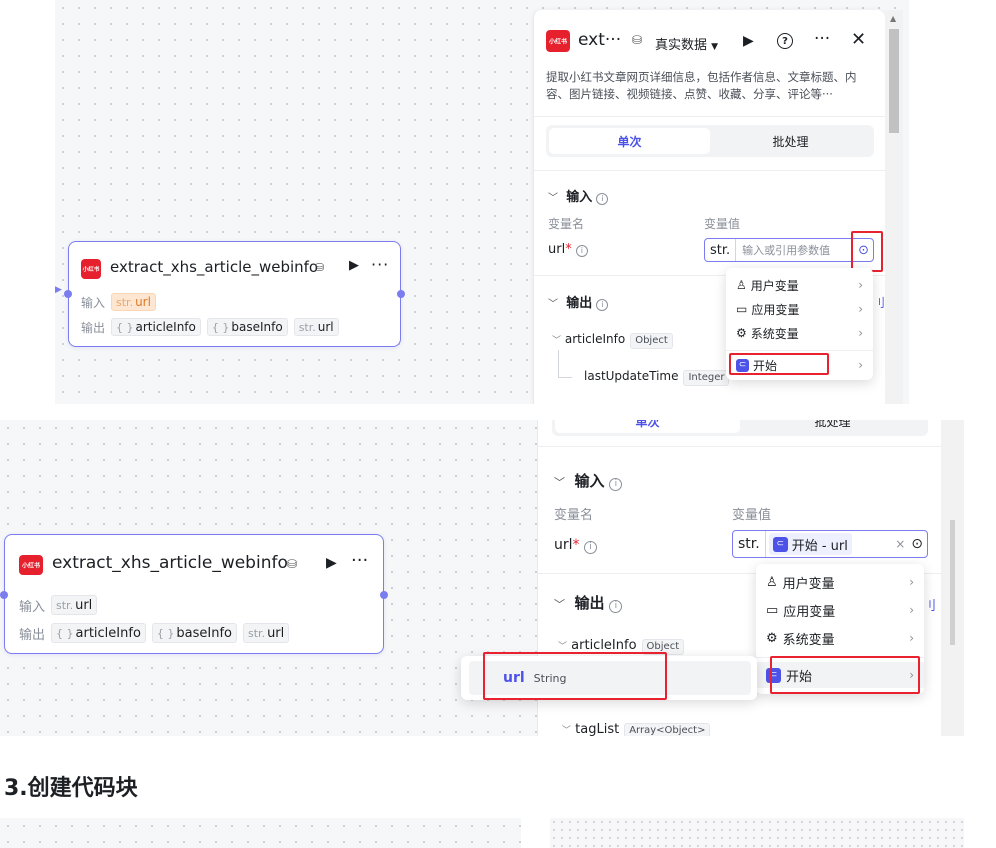  I want to click on panel-scrollbar, so click(952, 578).